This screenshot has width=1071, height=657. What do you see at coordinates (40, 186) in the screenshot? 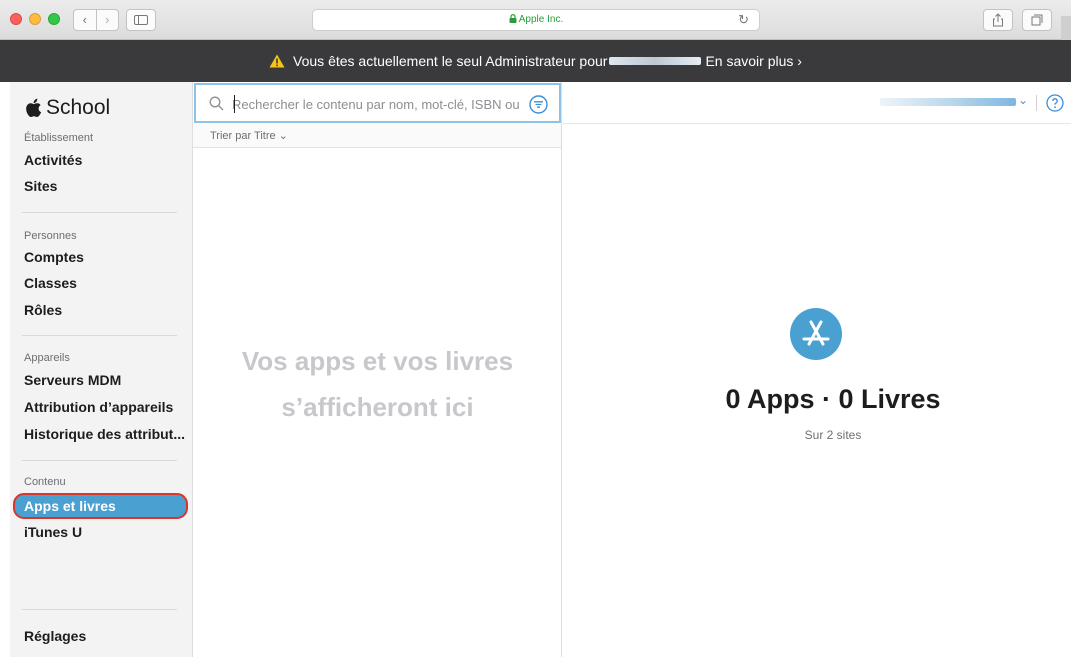
I see `sidebar-item-sites: Sites` at bounding box center [40, 186].